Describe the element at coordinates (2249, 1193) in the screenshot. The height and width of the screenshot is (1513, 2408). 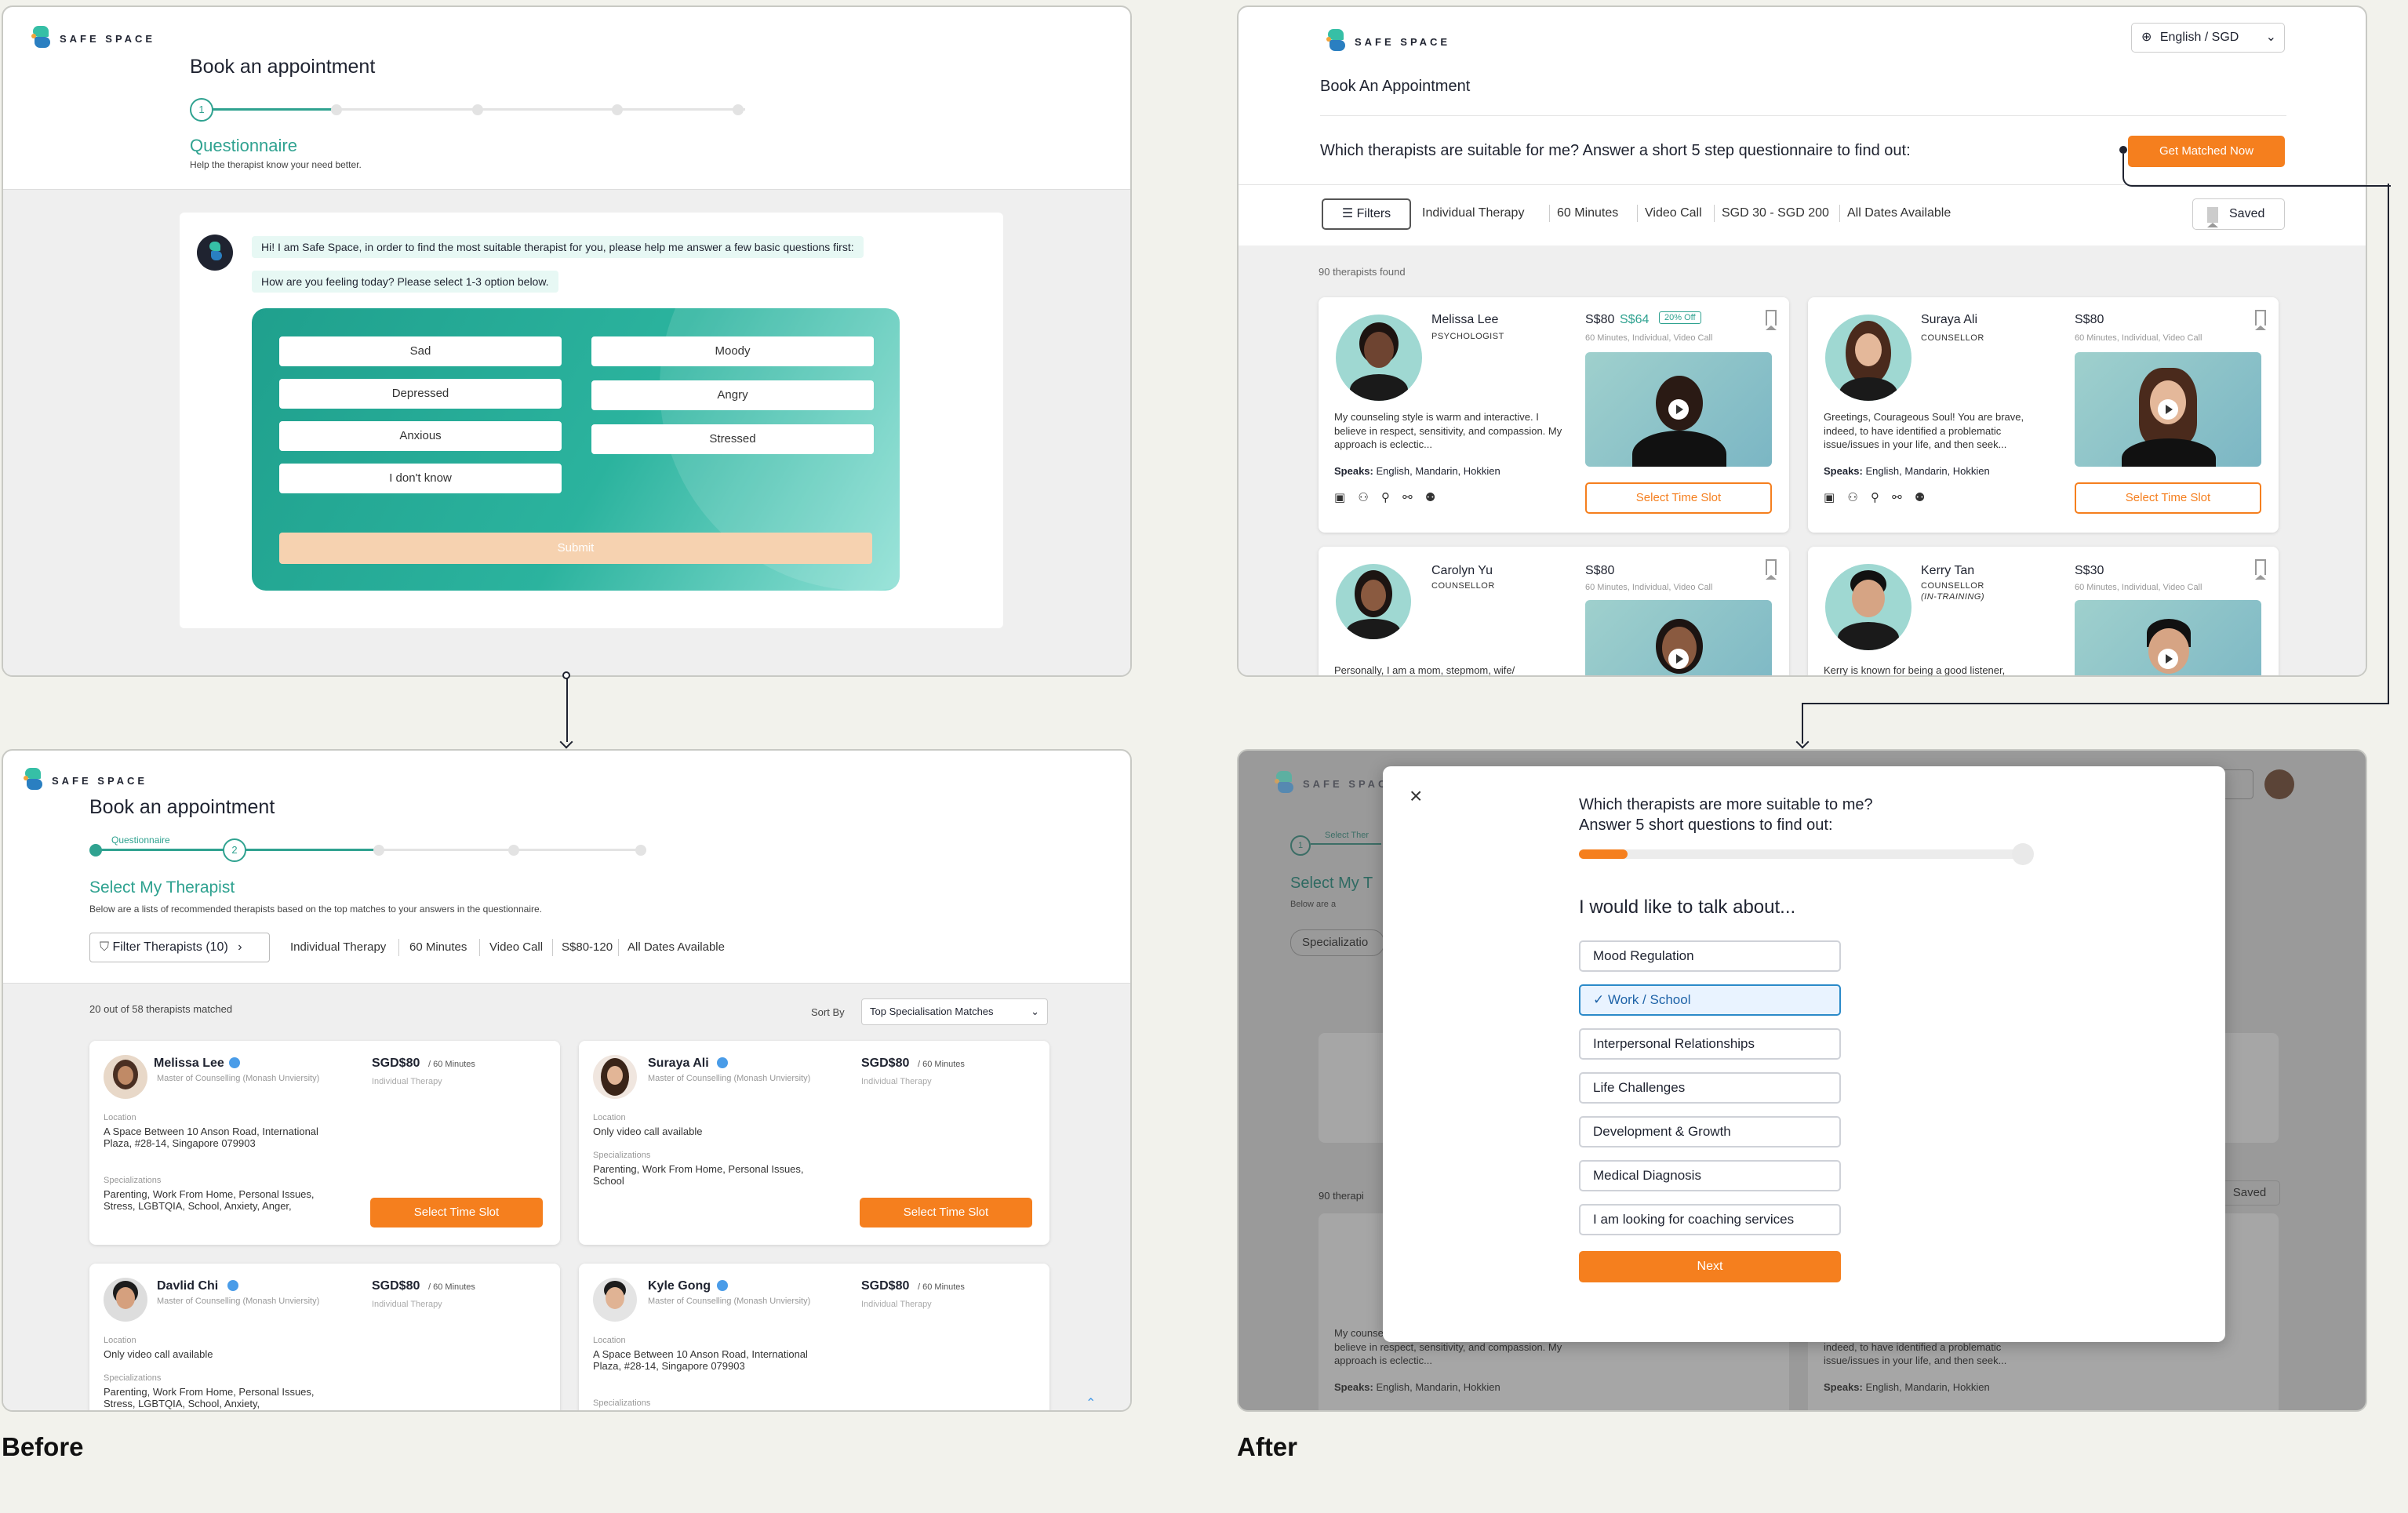
I see `bg-saved-chip: Saved` at that location.